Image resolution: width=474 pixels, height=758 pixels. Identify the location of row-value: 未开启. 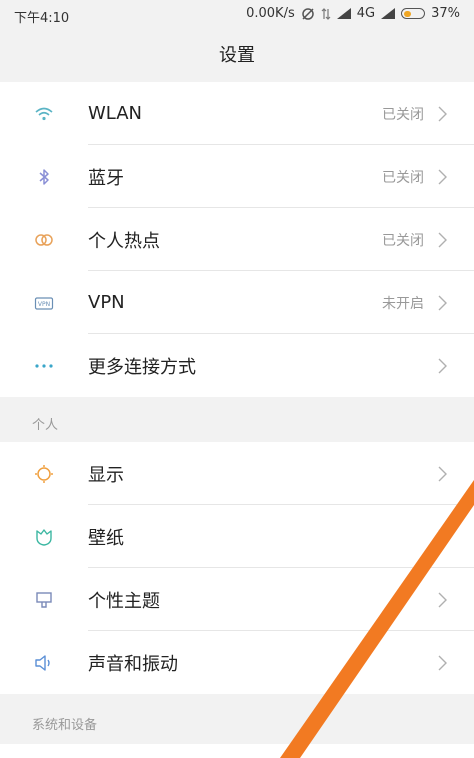
(403, 303).